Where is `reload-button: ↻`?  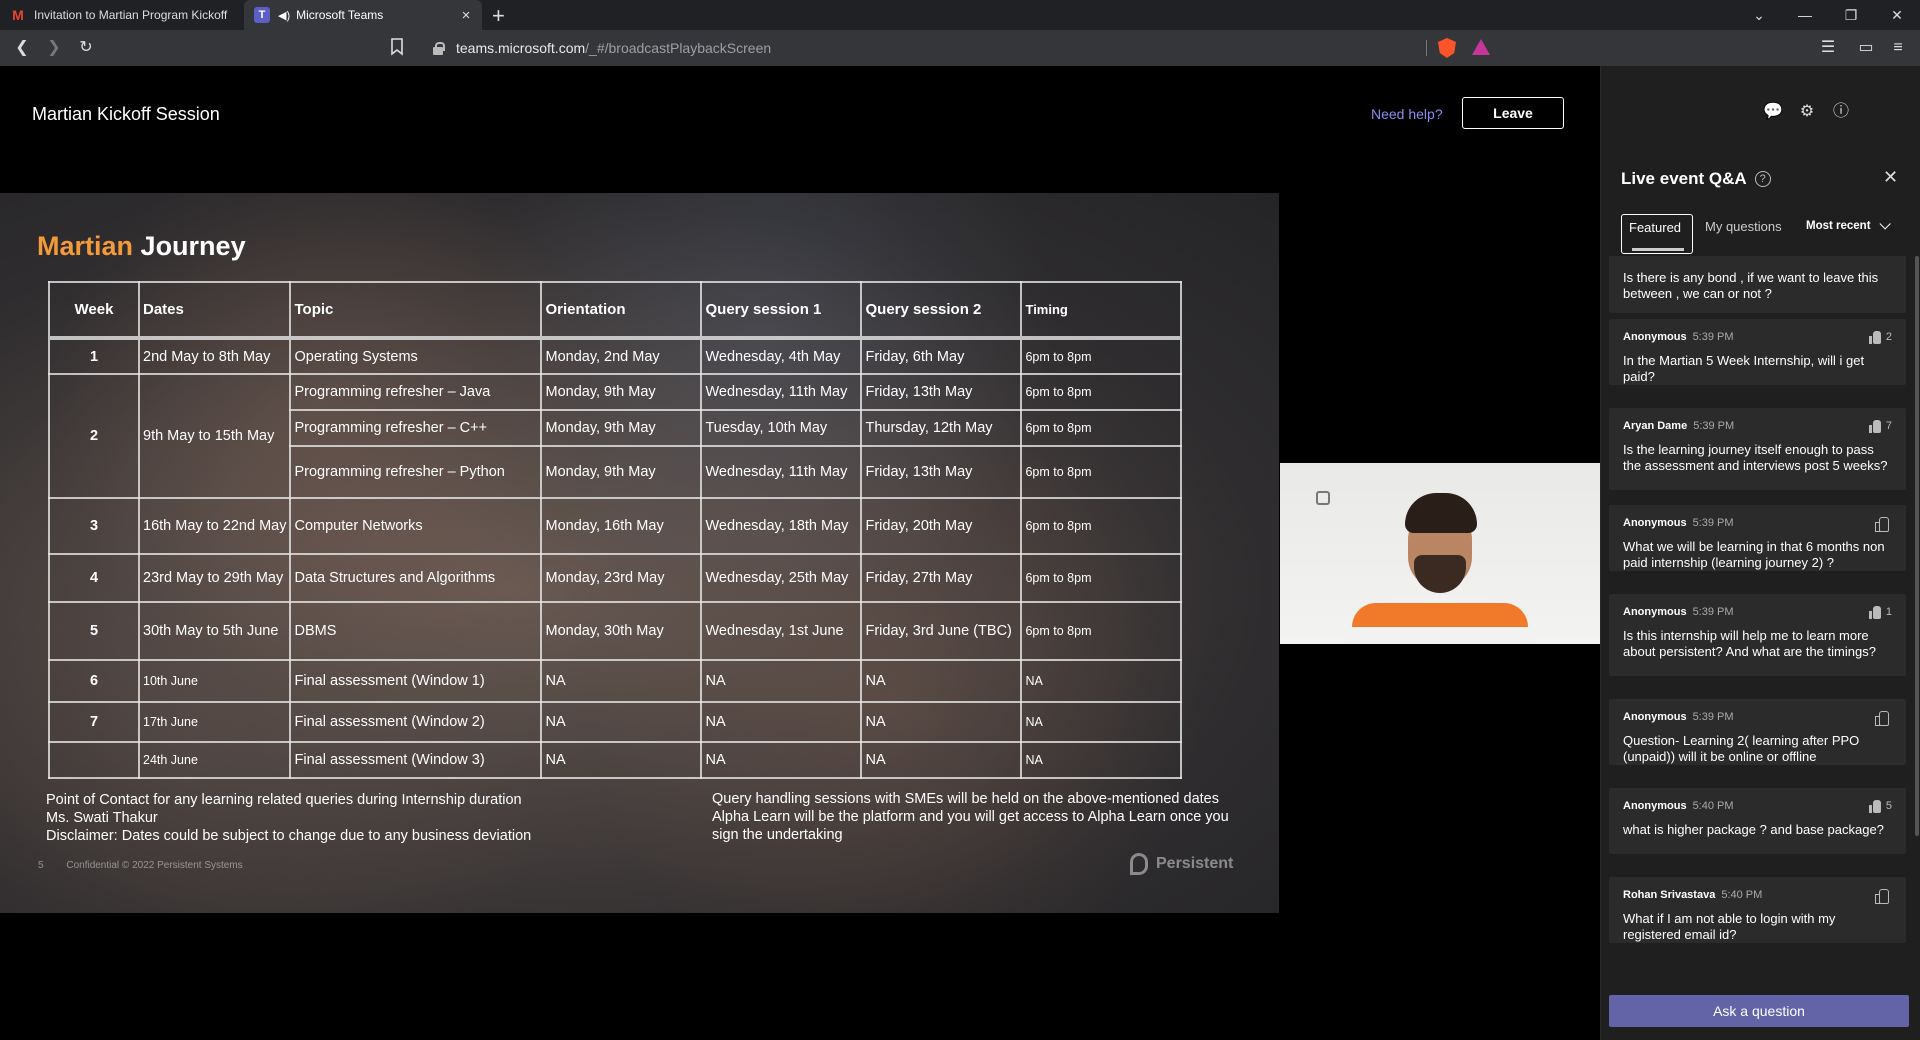
reload-button: ↻ is located at coordinates (86, 48).